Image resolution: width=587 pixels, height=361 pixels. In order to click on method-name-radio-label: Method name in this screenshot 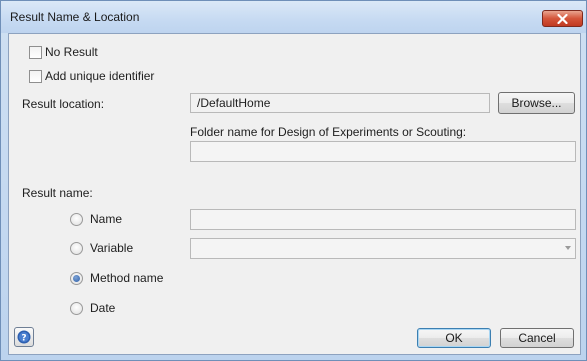, I will do `click(127, 278)`.